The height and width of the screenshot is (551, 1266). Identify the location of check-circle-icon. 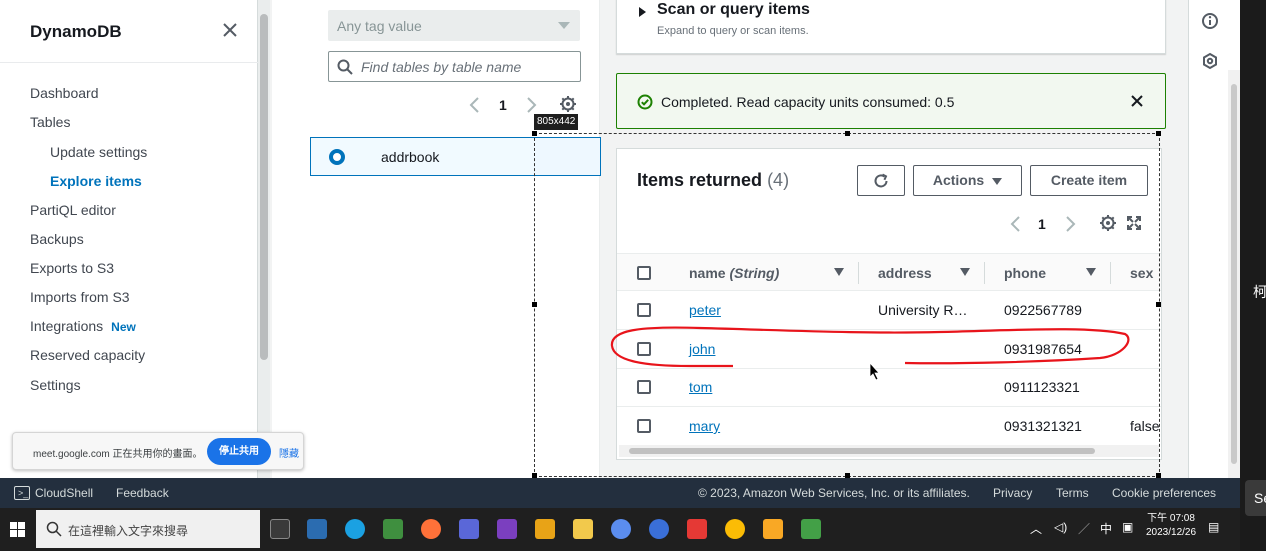
(645, 104).